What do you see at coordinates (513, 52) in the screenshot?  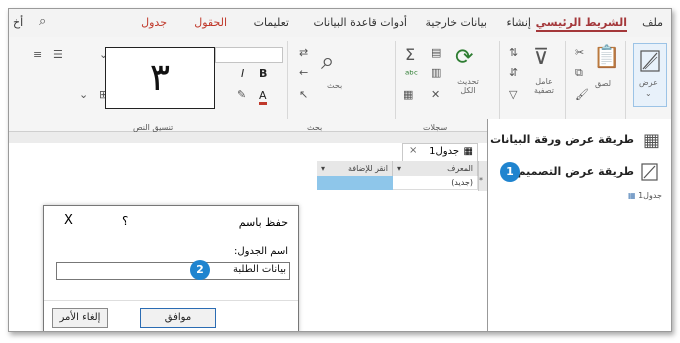 I see `sort-ascending-icon: ⇅` at bounding box center [513, 52].